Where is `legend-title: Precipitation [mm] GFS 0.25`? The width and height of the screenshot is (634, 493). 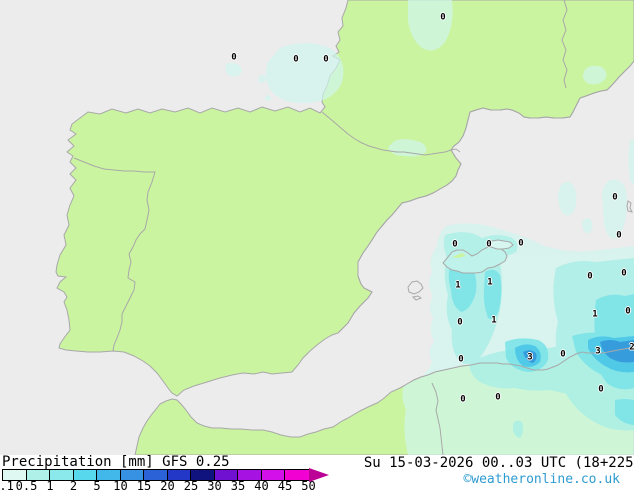 legend-title: Precipitation [mm] GFS 0.25 is located at coordinates (116, 462).